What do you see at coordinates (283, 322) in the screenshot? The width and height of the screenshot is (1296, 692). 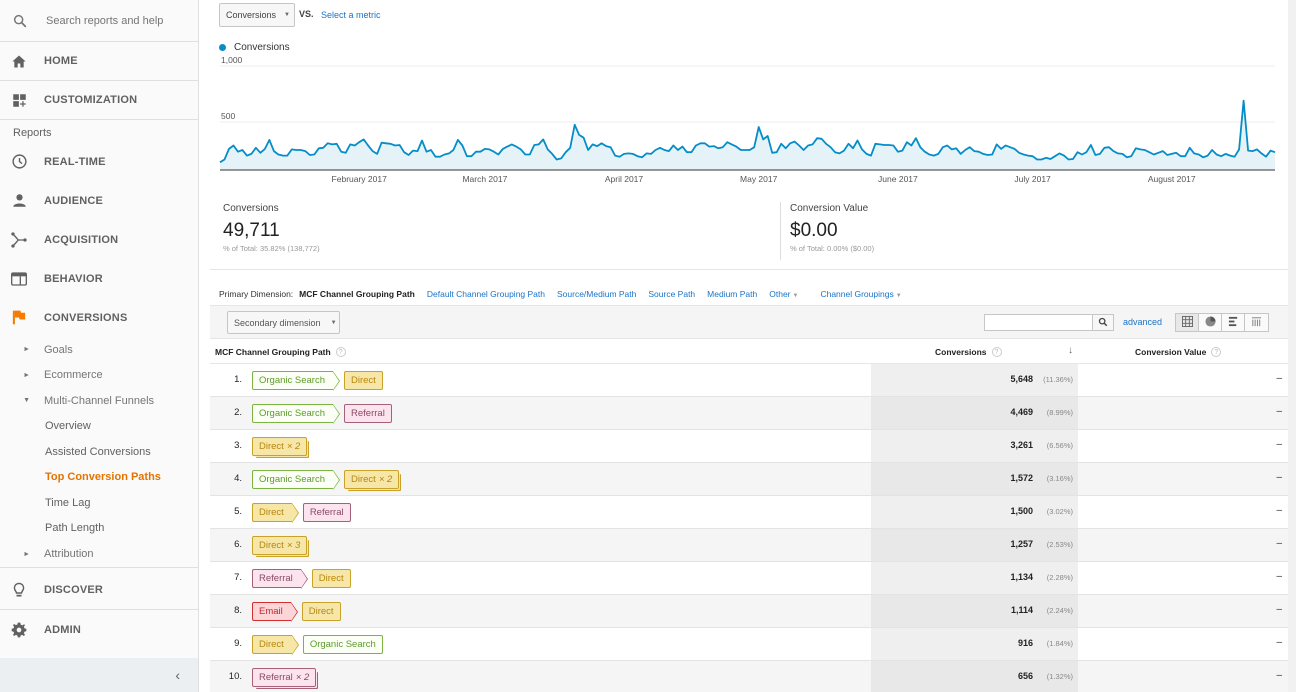 I see `secondary-dimension-select: Secondary dimension ▼` at bounding box center [283, 322].